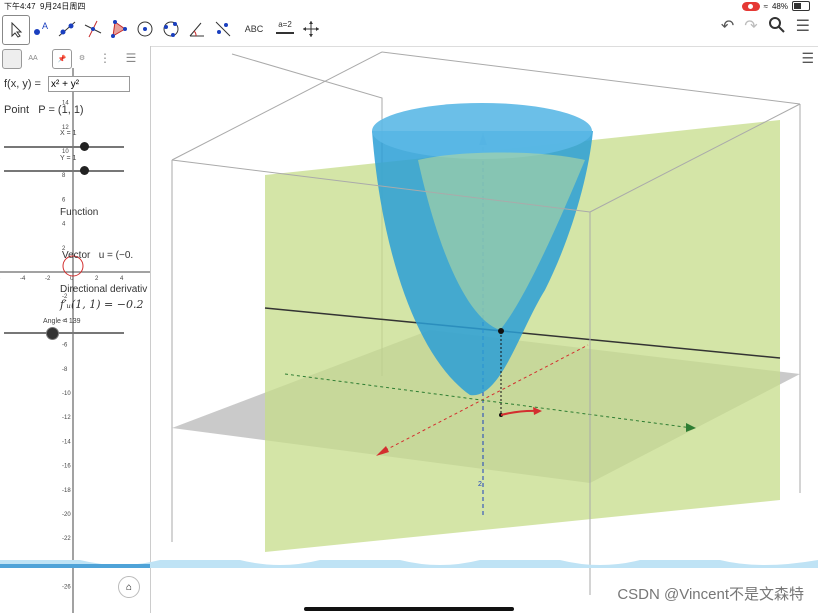 Image resolution: width=818 pixels, height=613 pixels. Describe the element at coordinates (779, 6) in the screenshot. I see `battery-percent: 48%` at that location.